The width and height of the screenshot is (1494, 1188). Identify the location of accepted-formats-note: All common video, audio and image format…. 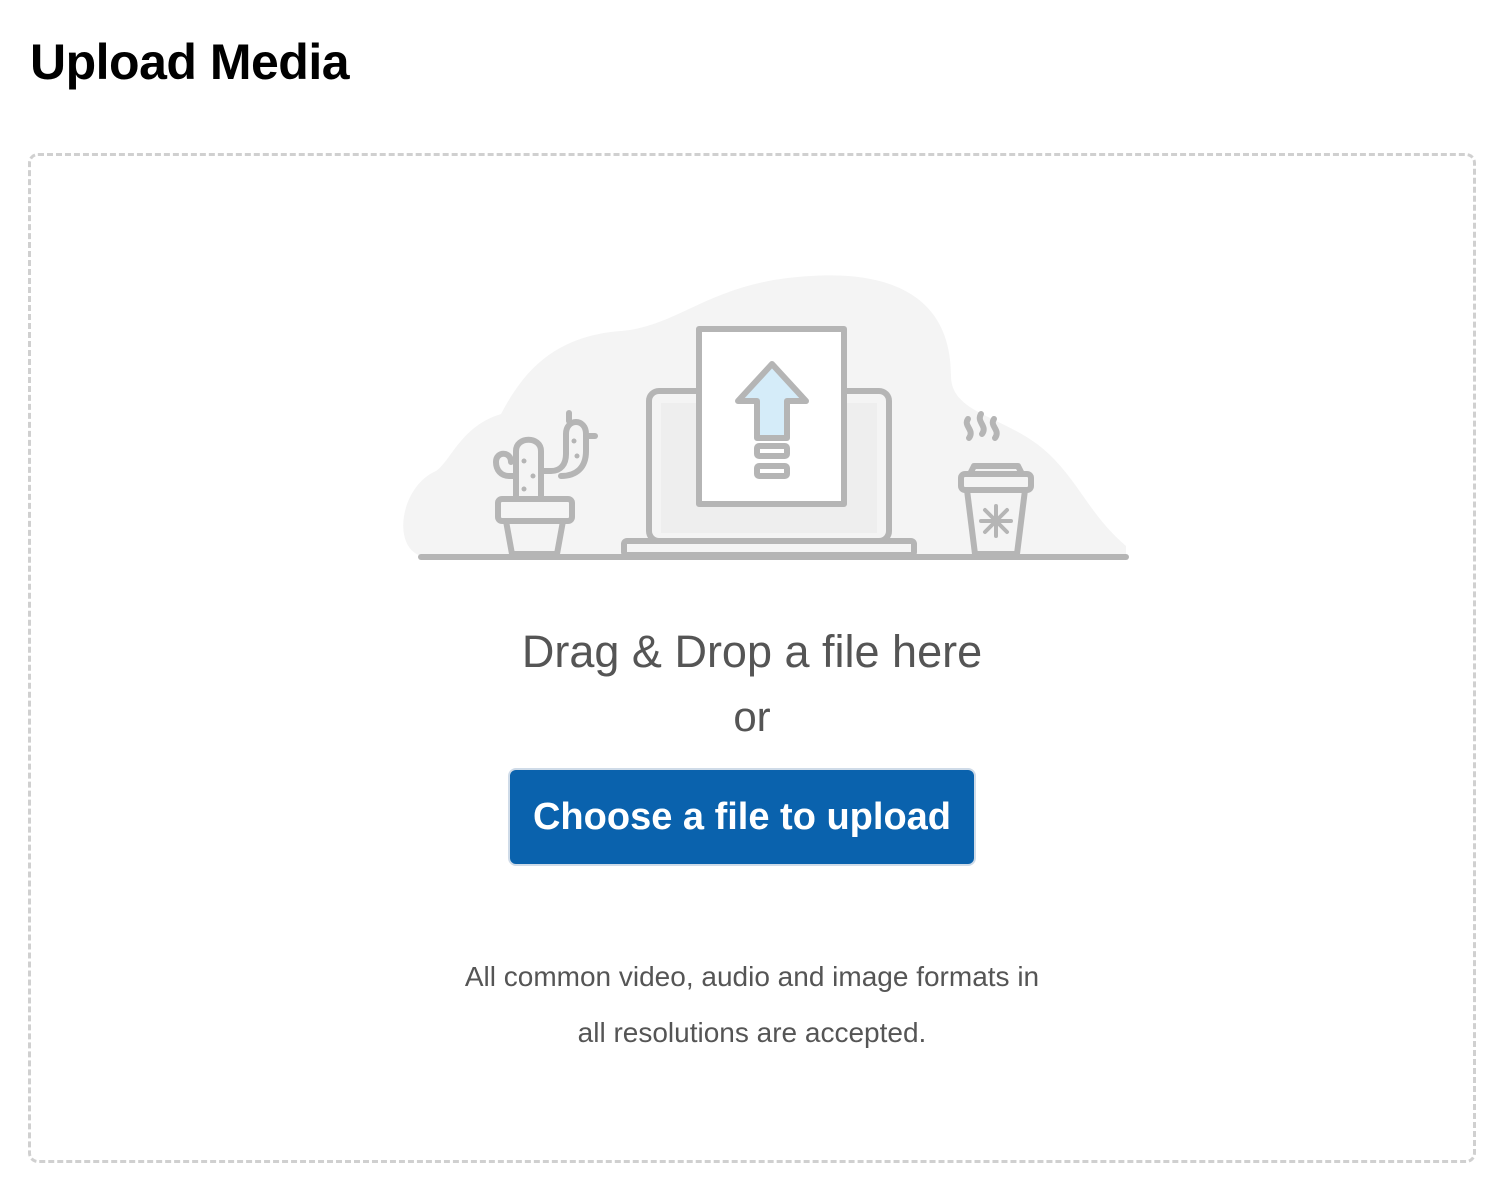
(752, 1005).